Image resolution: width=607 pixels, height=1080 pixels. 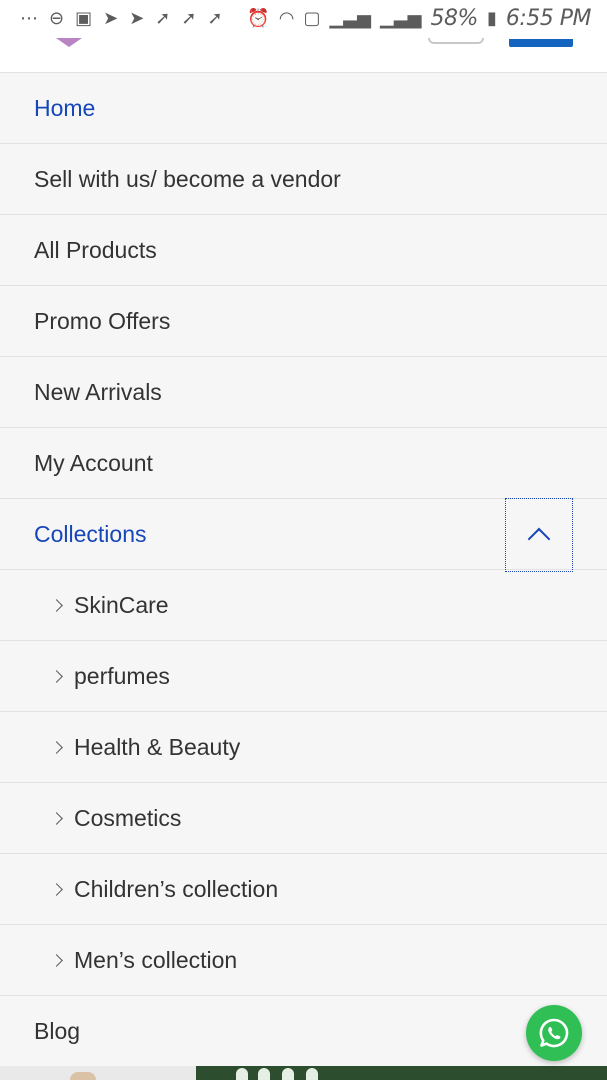 I want to click on submenu-item-label: perfumes, so click(x=122, y=675).